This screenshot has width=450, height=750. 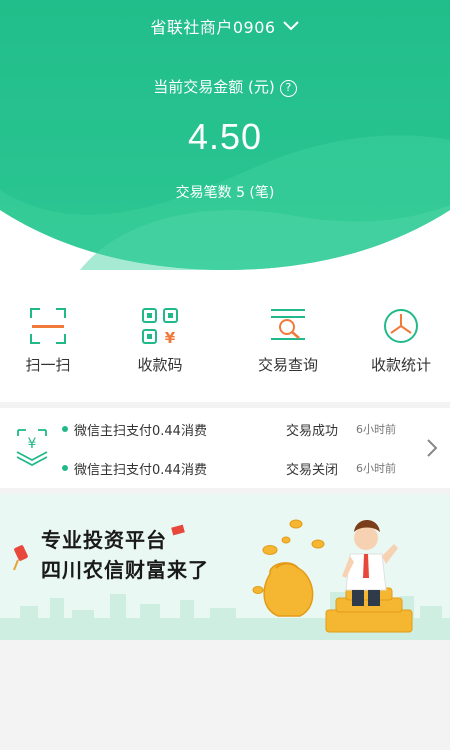 I want to click on chevron-right-icon, so click(x=432, y=450).